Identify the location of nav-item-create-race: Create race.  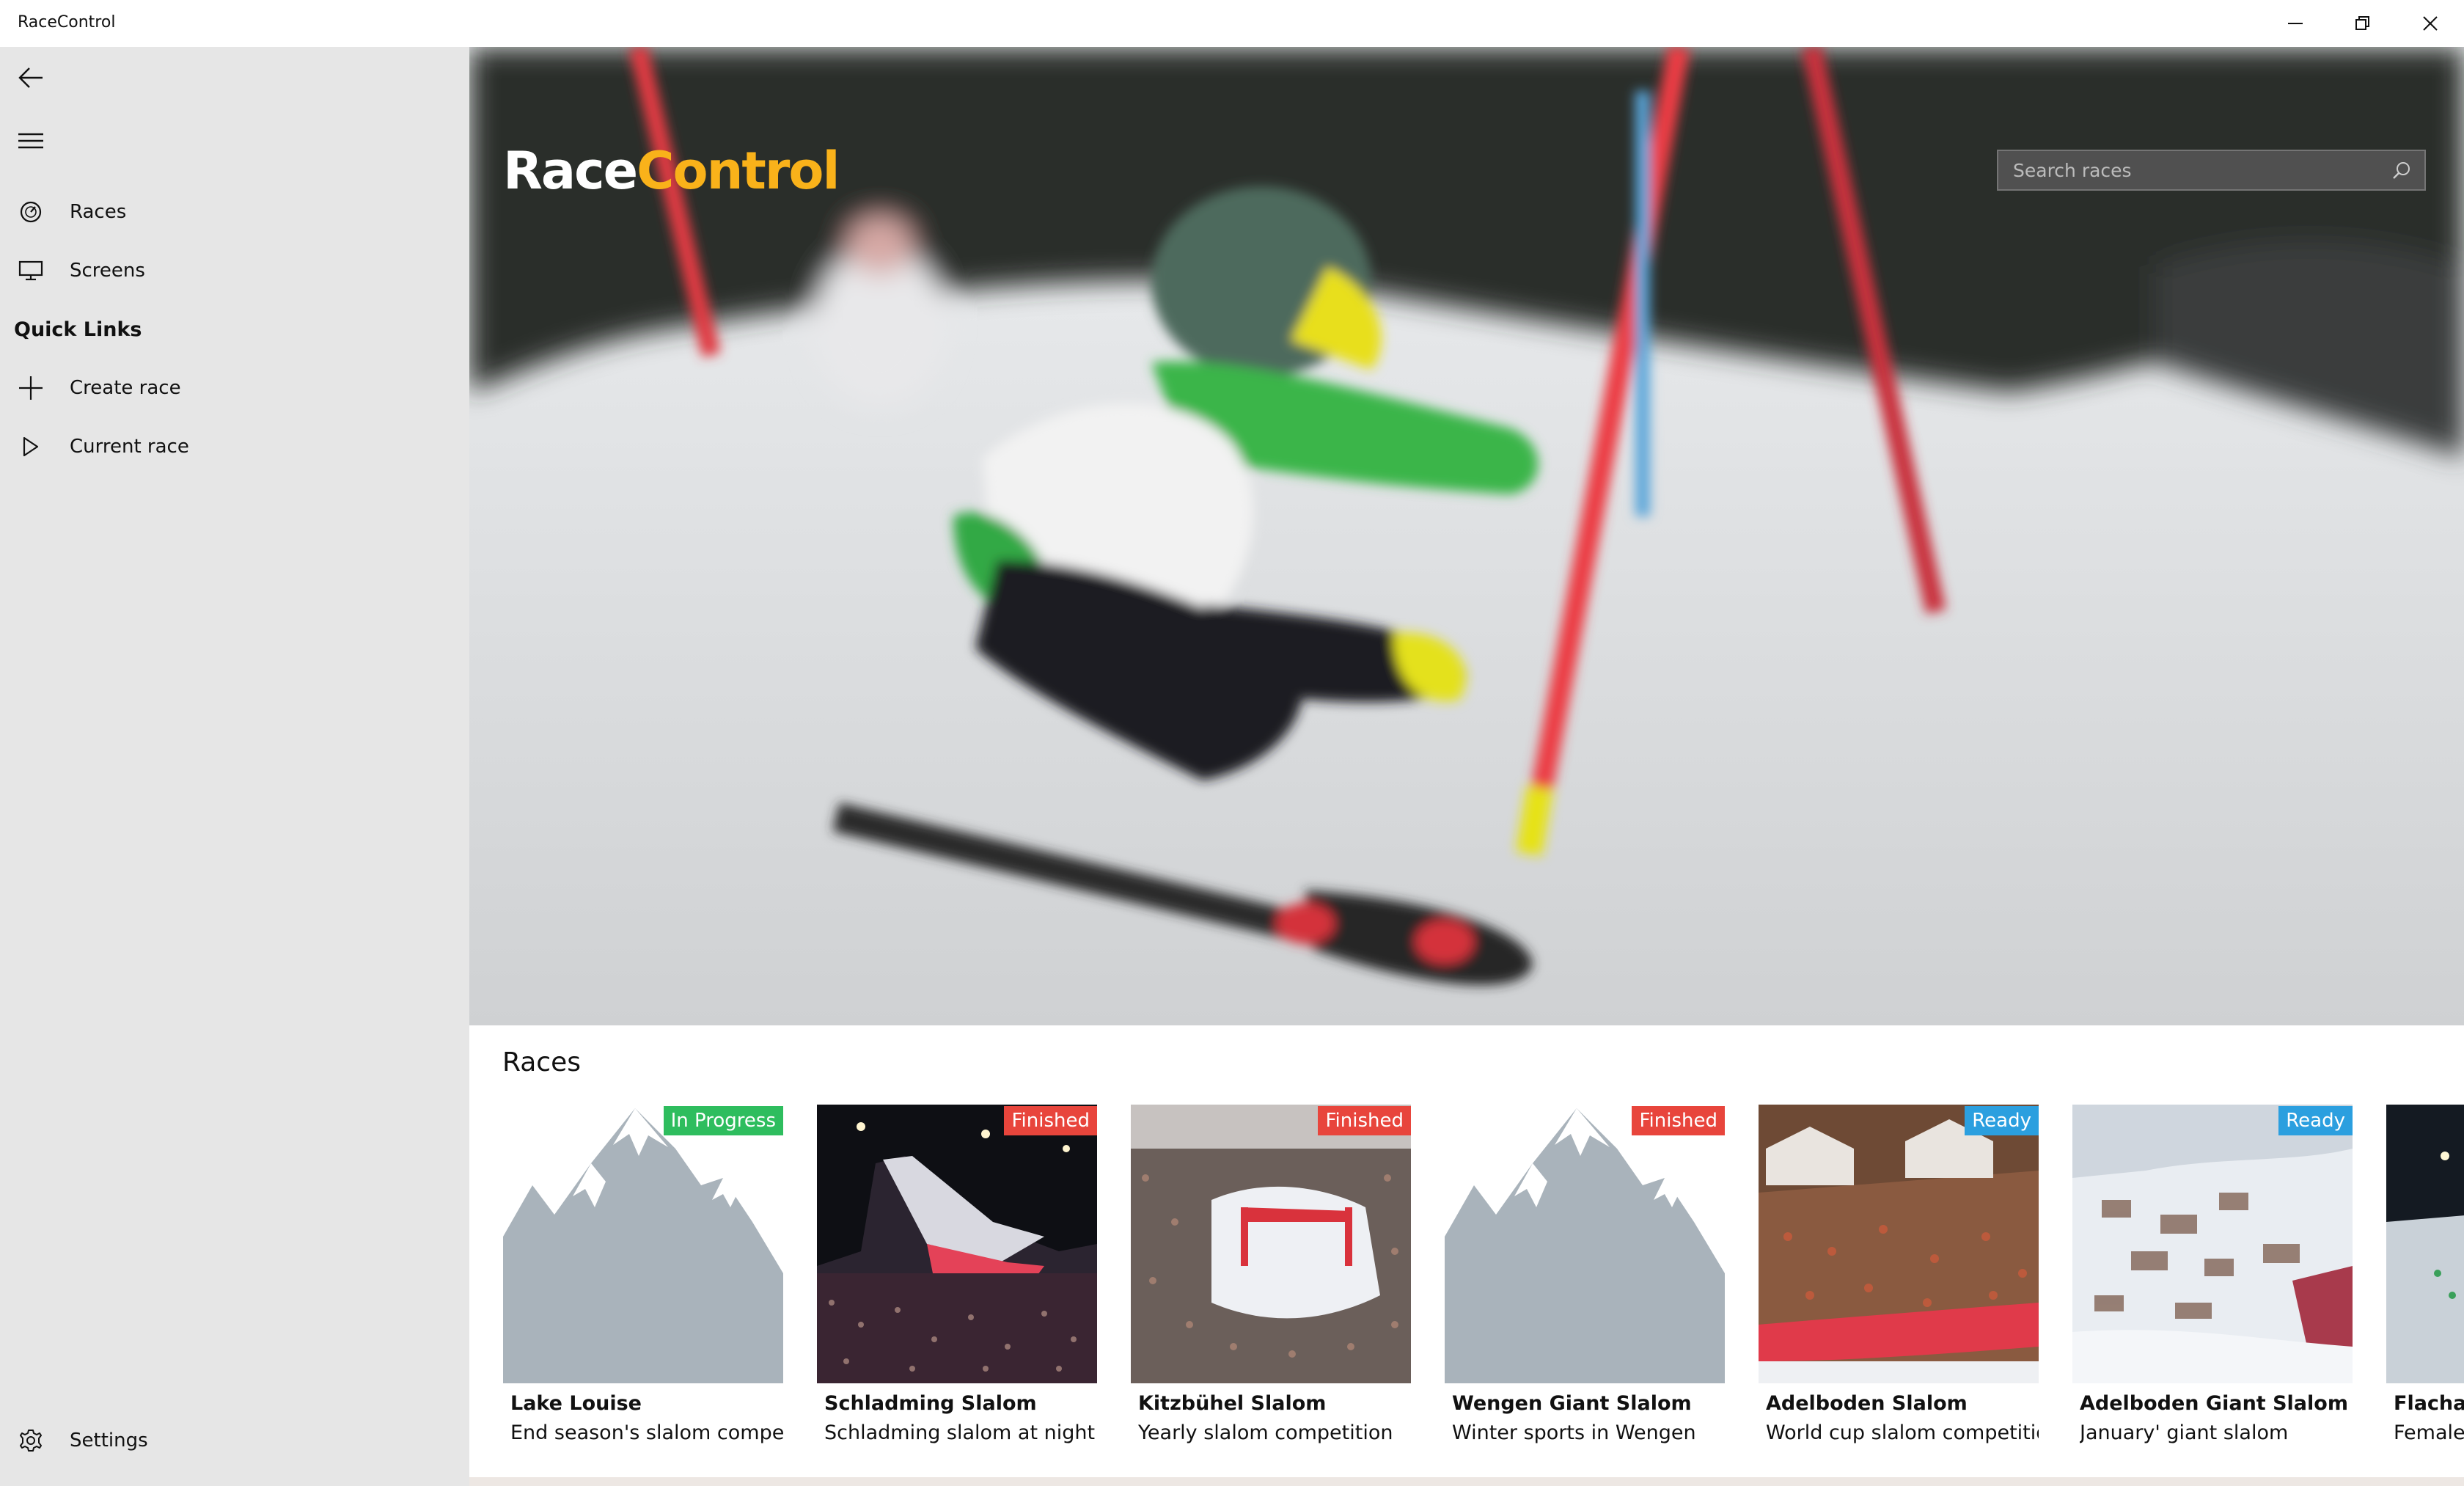
(234, 388).